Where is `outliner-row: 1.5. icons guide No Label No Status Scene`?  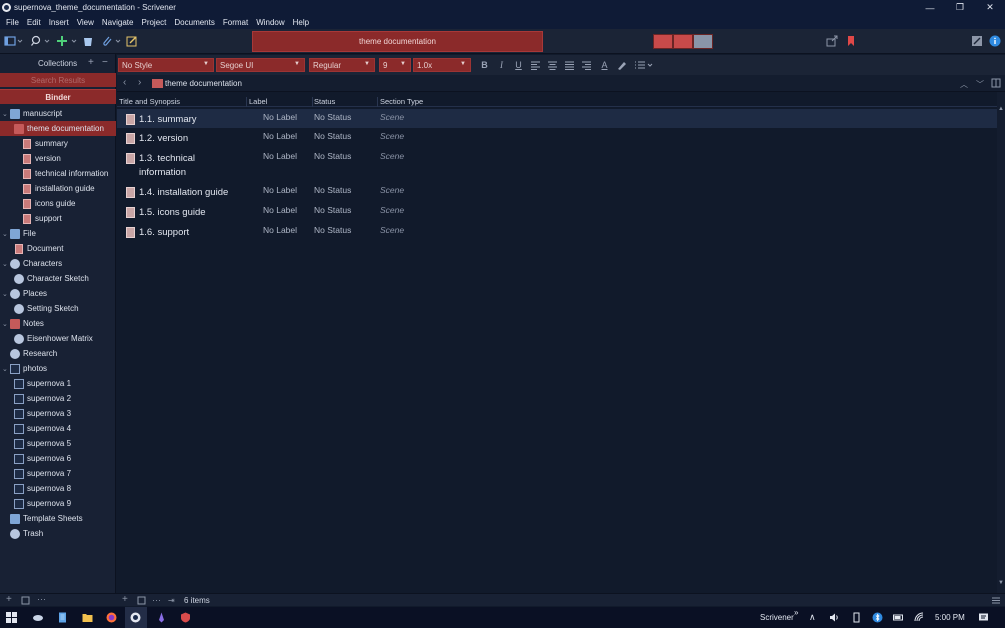 outliner-row: 1.5. icons guide No Label No Status Scene is located at coordinates (557, 214).